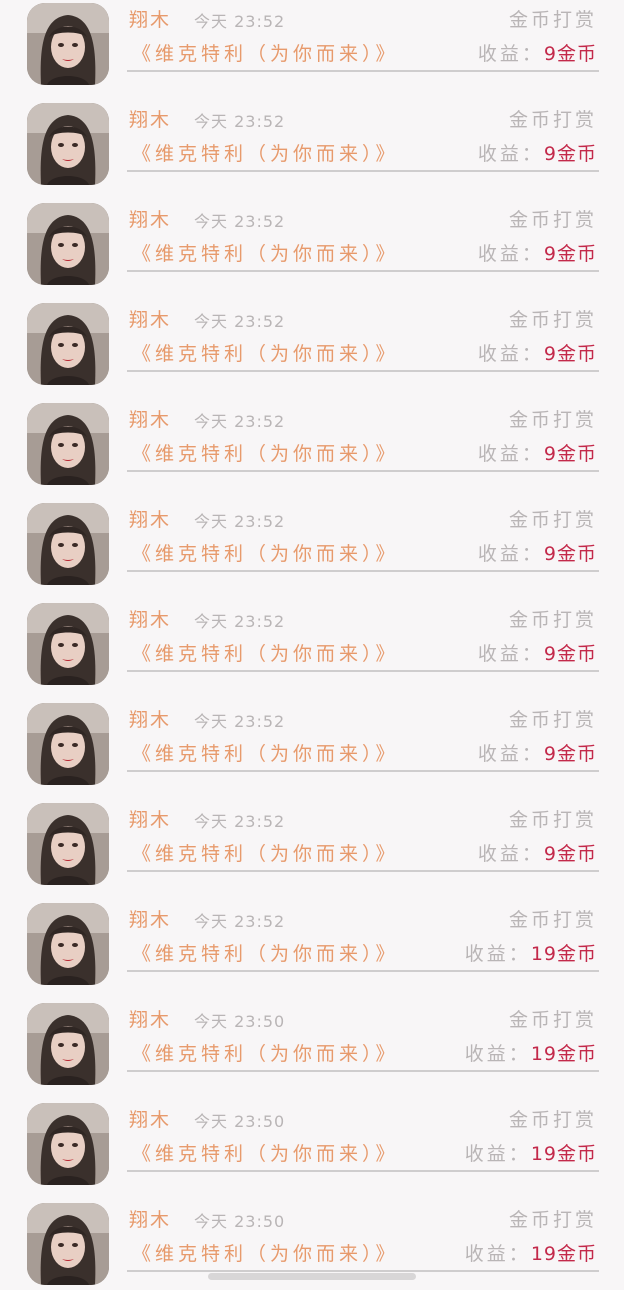  I want to click on record-row: 翔木 今天 23:50 金币打赏 《维克特利（为你而来）》 收益：19金币, so click(312, 1040).